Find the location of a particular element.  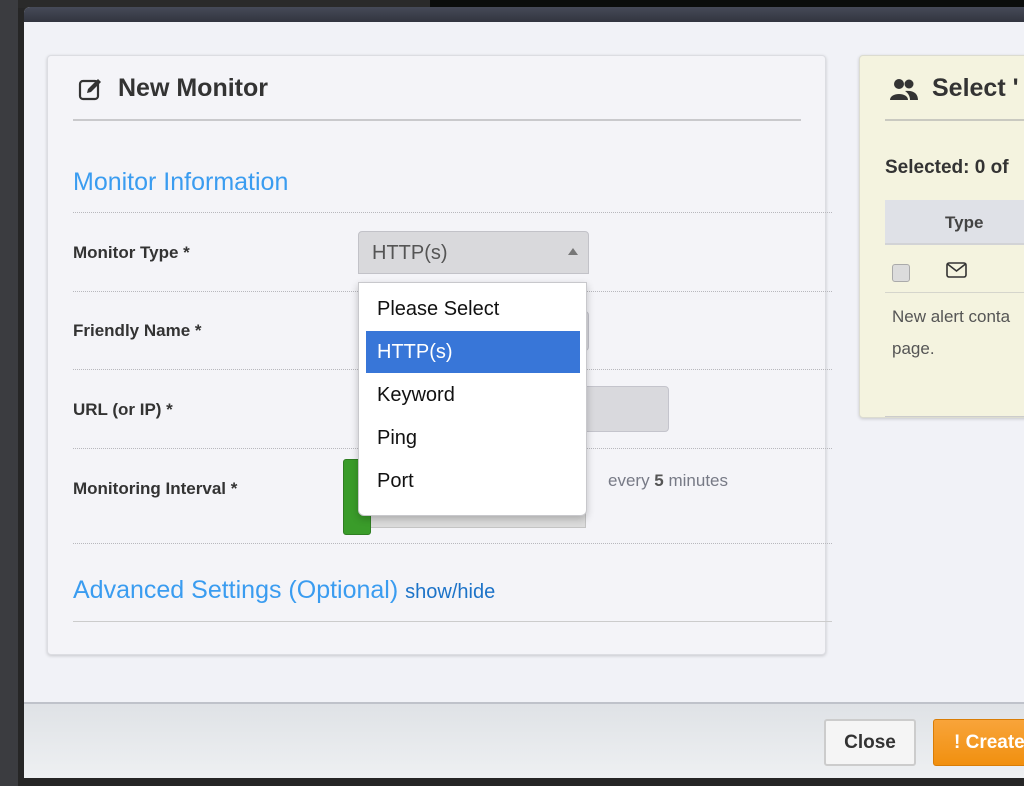

dropdown-option-ping: Ping is located at coordinates (473, 438).